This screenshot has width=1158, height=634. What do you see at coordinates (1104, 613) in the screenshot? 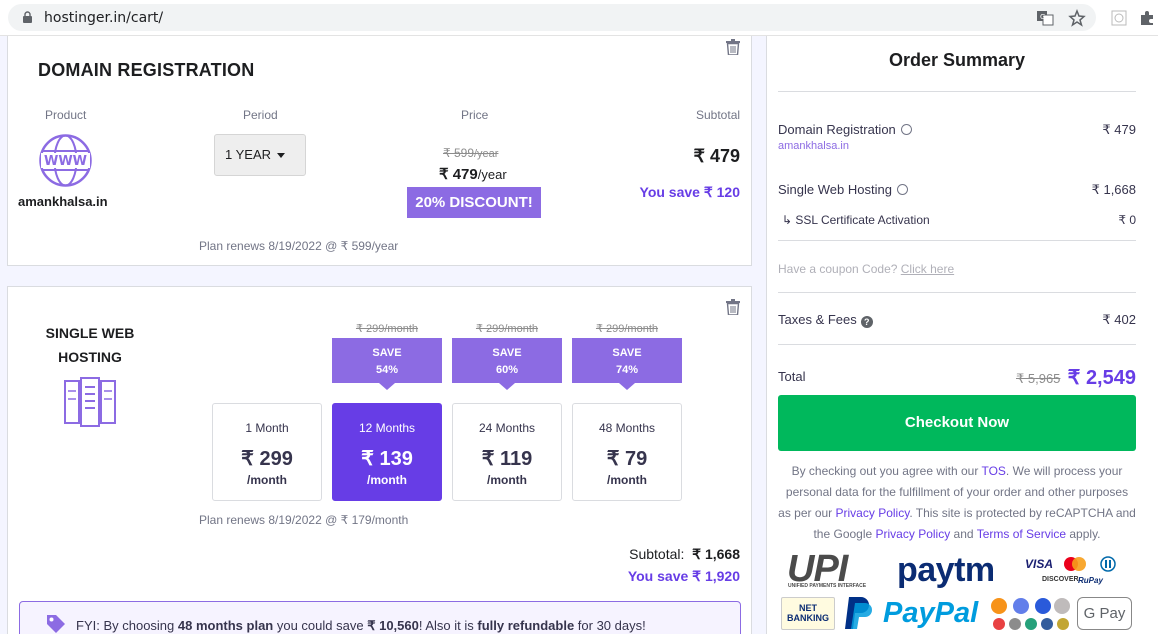
I see `gpay-logo: G Pay` at bounding box center [1104, 613].